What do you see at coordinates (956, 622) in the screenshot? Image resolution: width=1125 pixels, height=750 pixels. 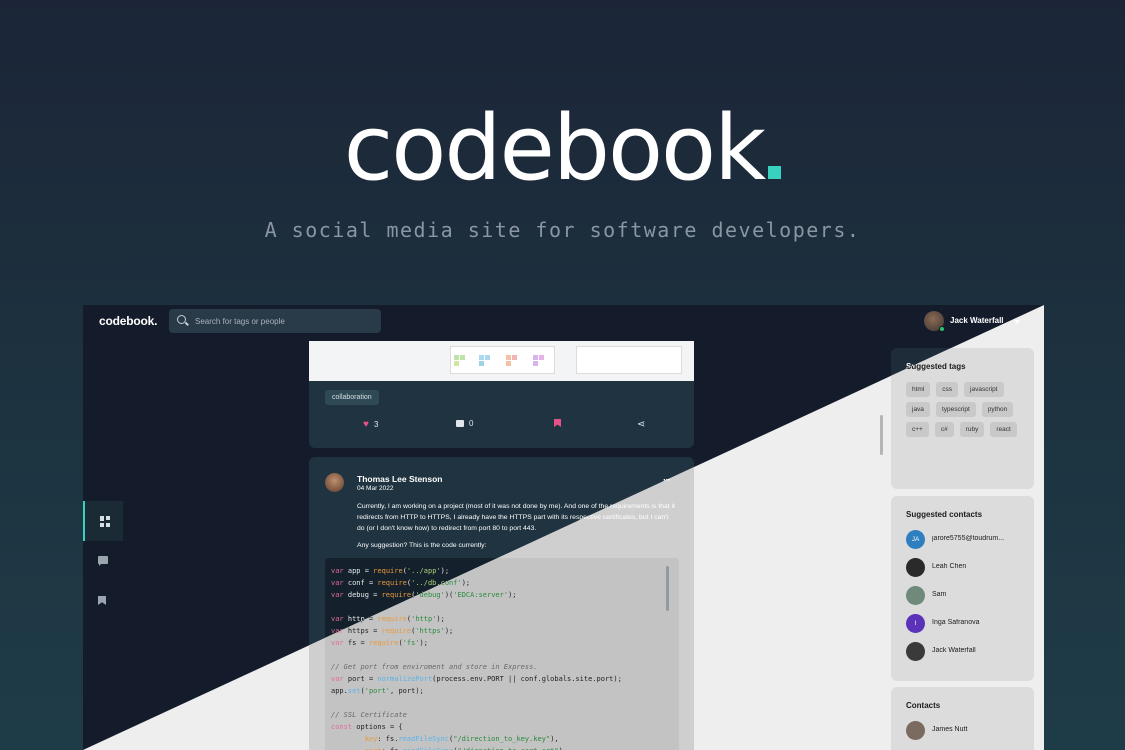 I see `contact-name: Inga Safranova` at bounding box center [956, 622].